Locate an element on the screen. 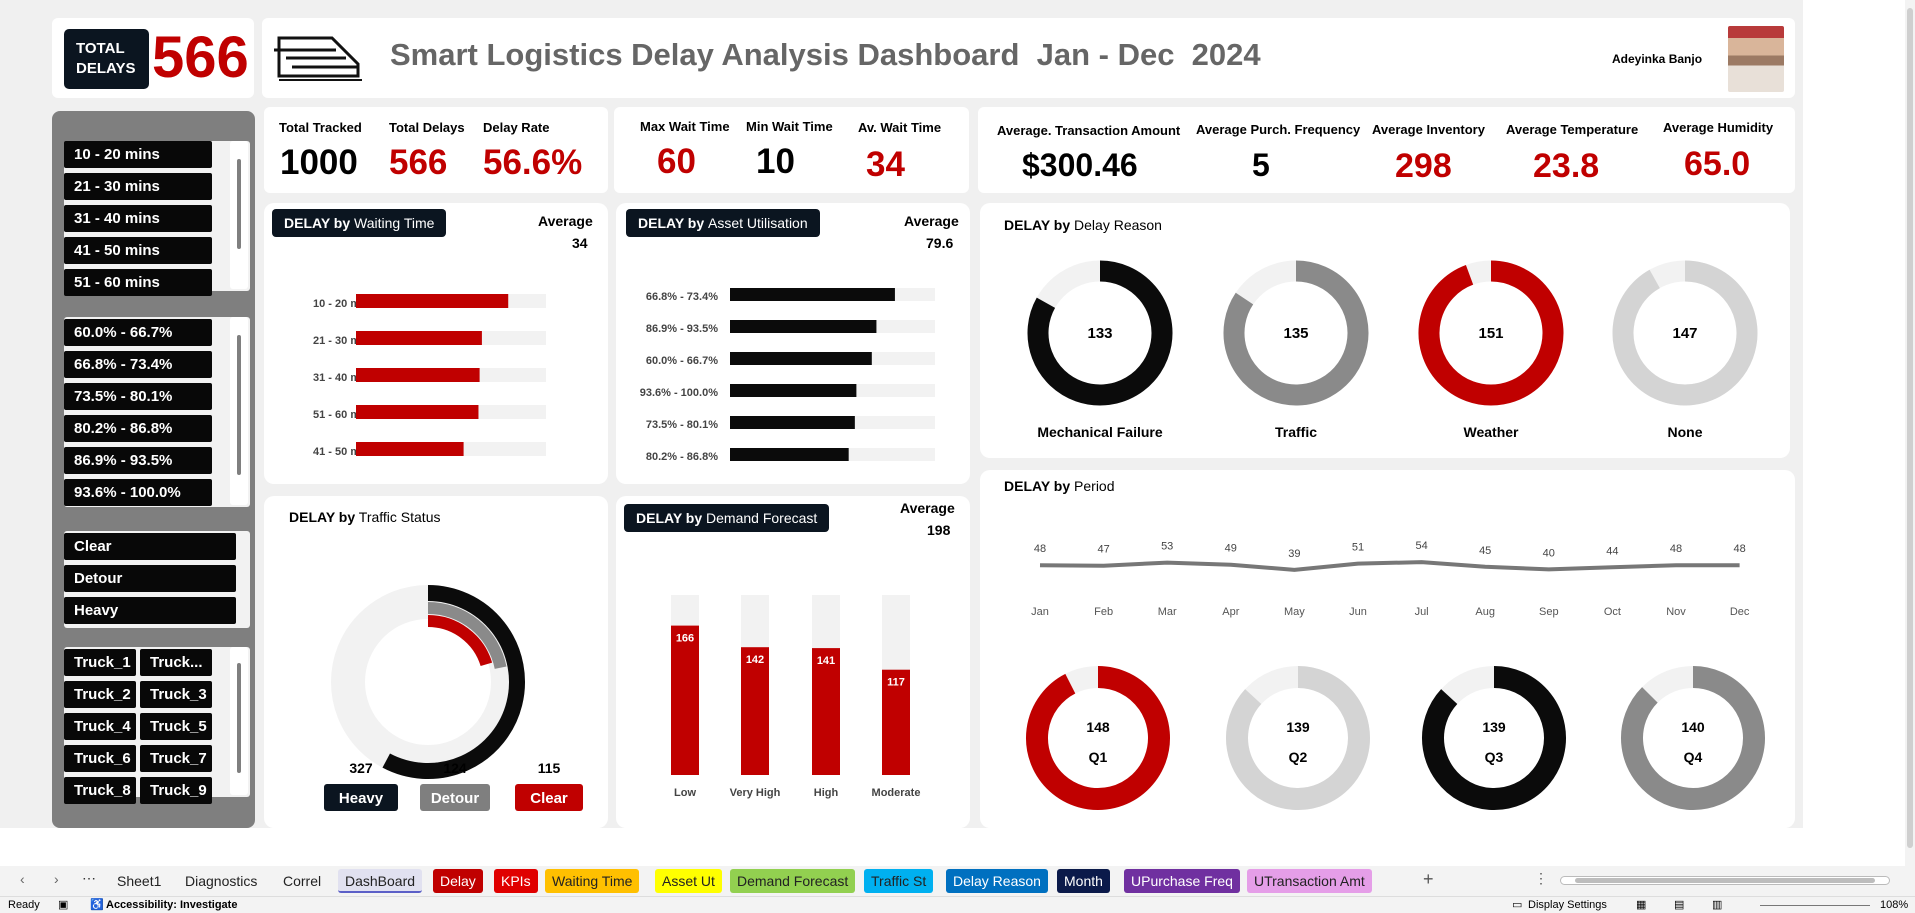 The image size is (1915, 913). asset-slicer-scrollbar is located at coordinates (239, 411).